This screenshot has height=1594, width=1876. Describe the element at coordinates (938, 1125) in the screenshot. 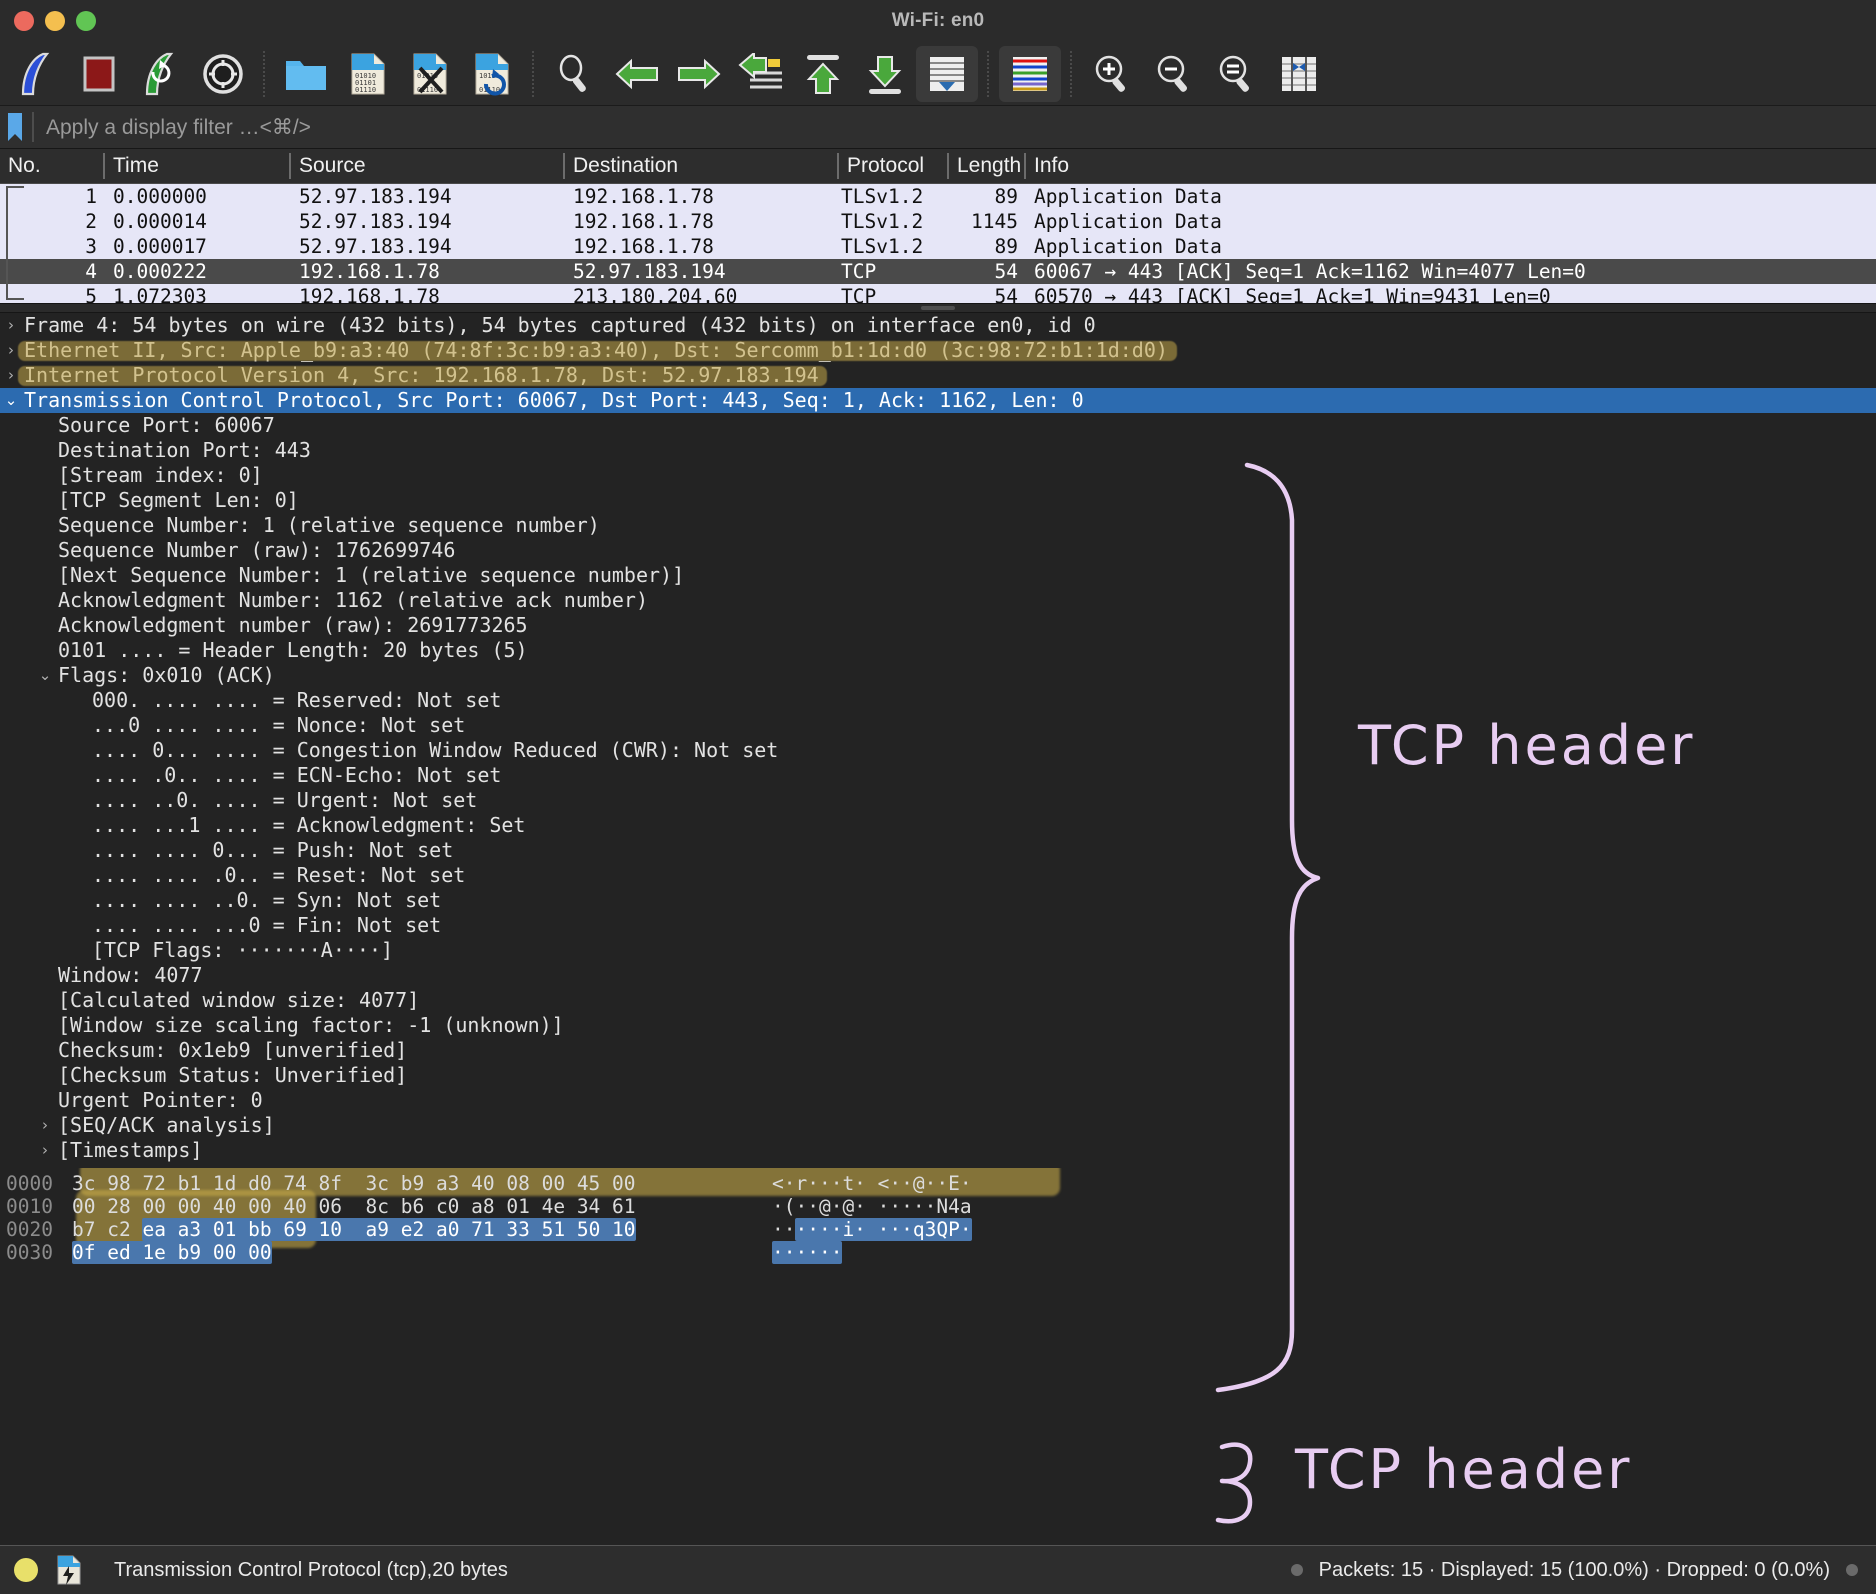

I see `detail-tree-row: › [SEQ/ACK analysis]` at that location.